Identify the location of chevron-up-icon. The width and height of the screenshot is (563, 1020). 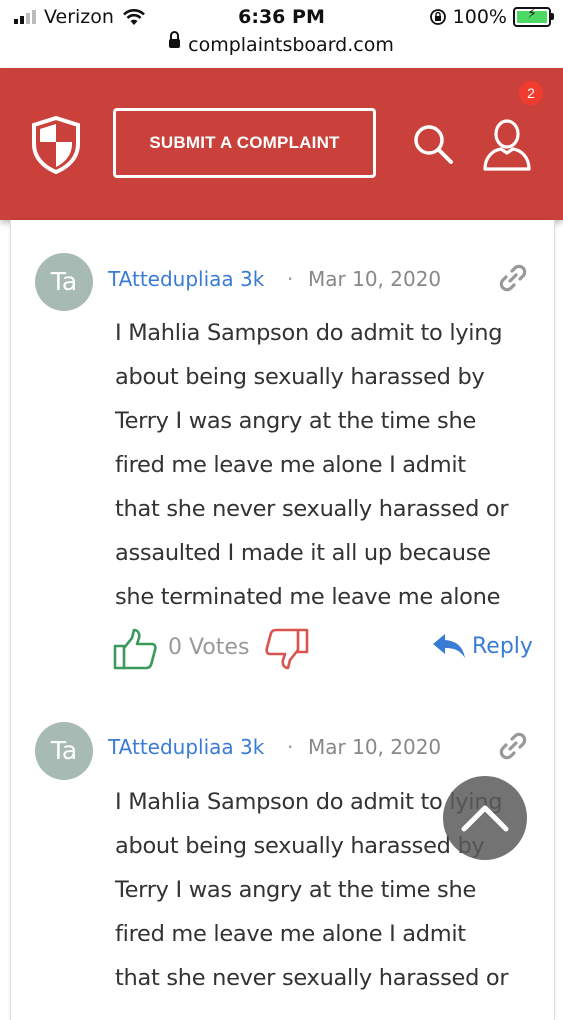
(485, 818).